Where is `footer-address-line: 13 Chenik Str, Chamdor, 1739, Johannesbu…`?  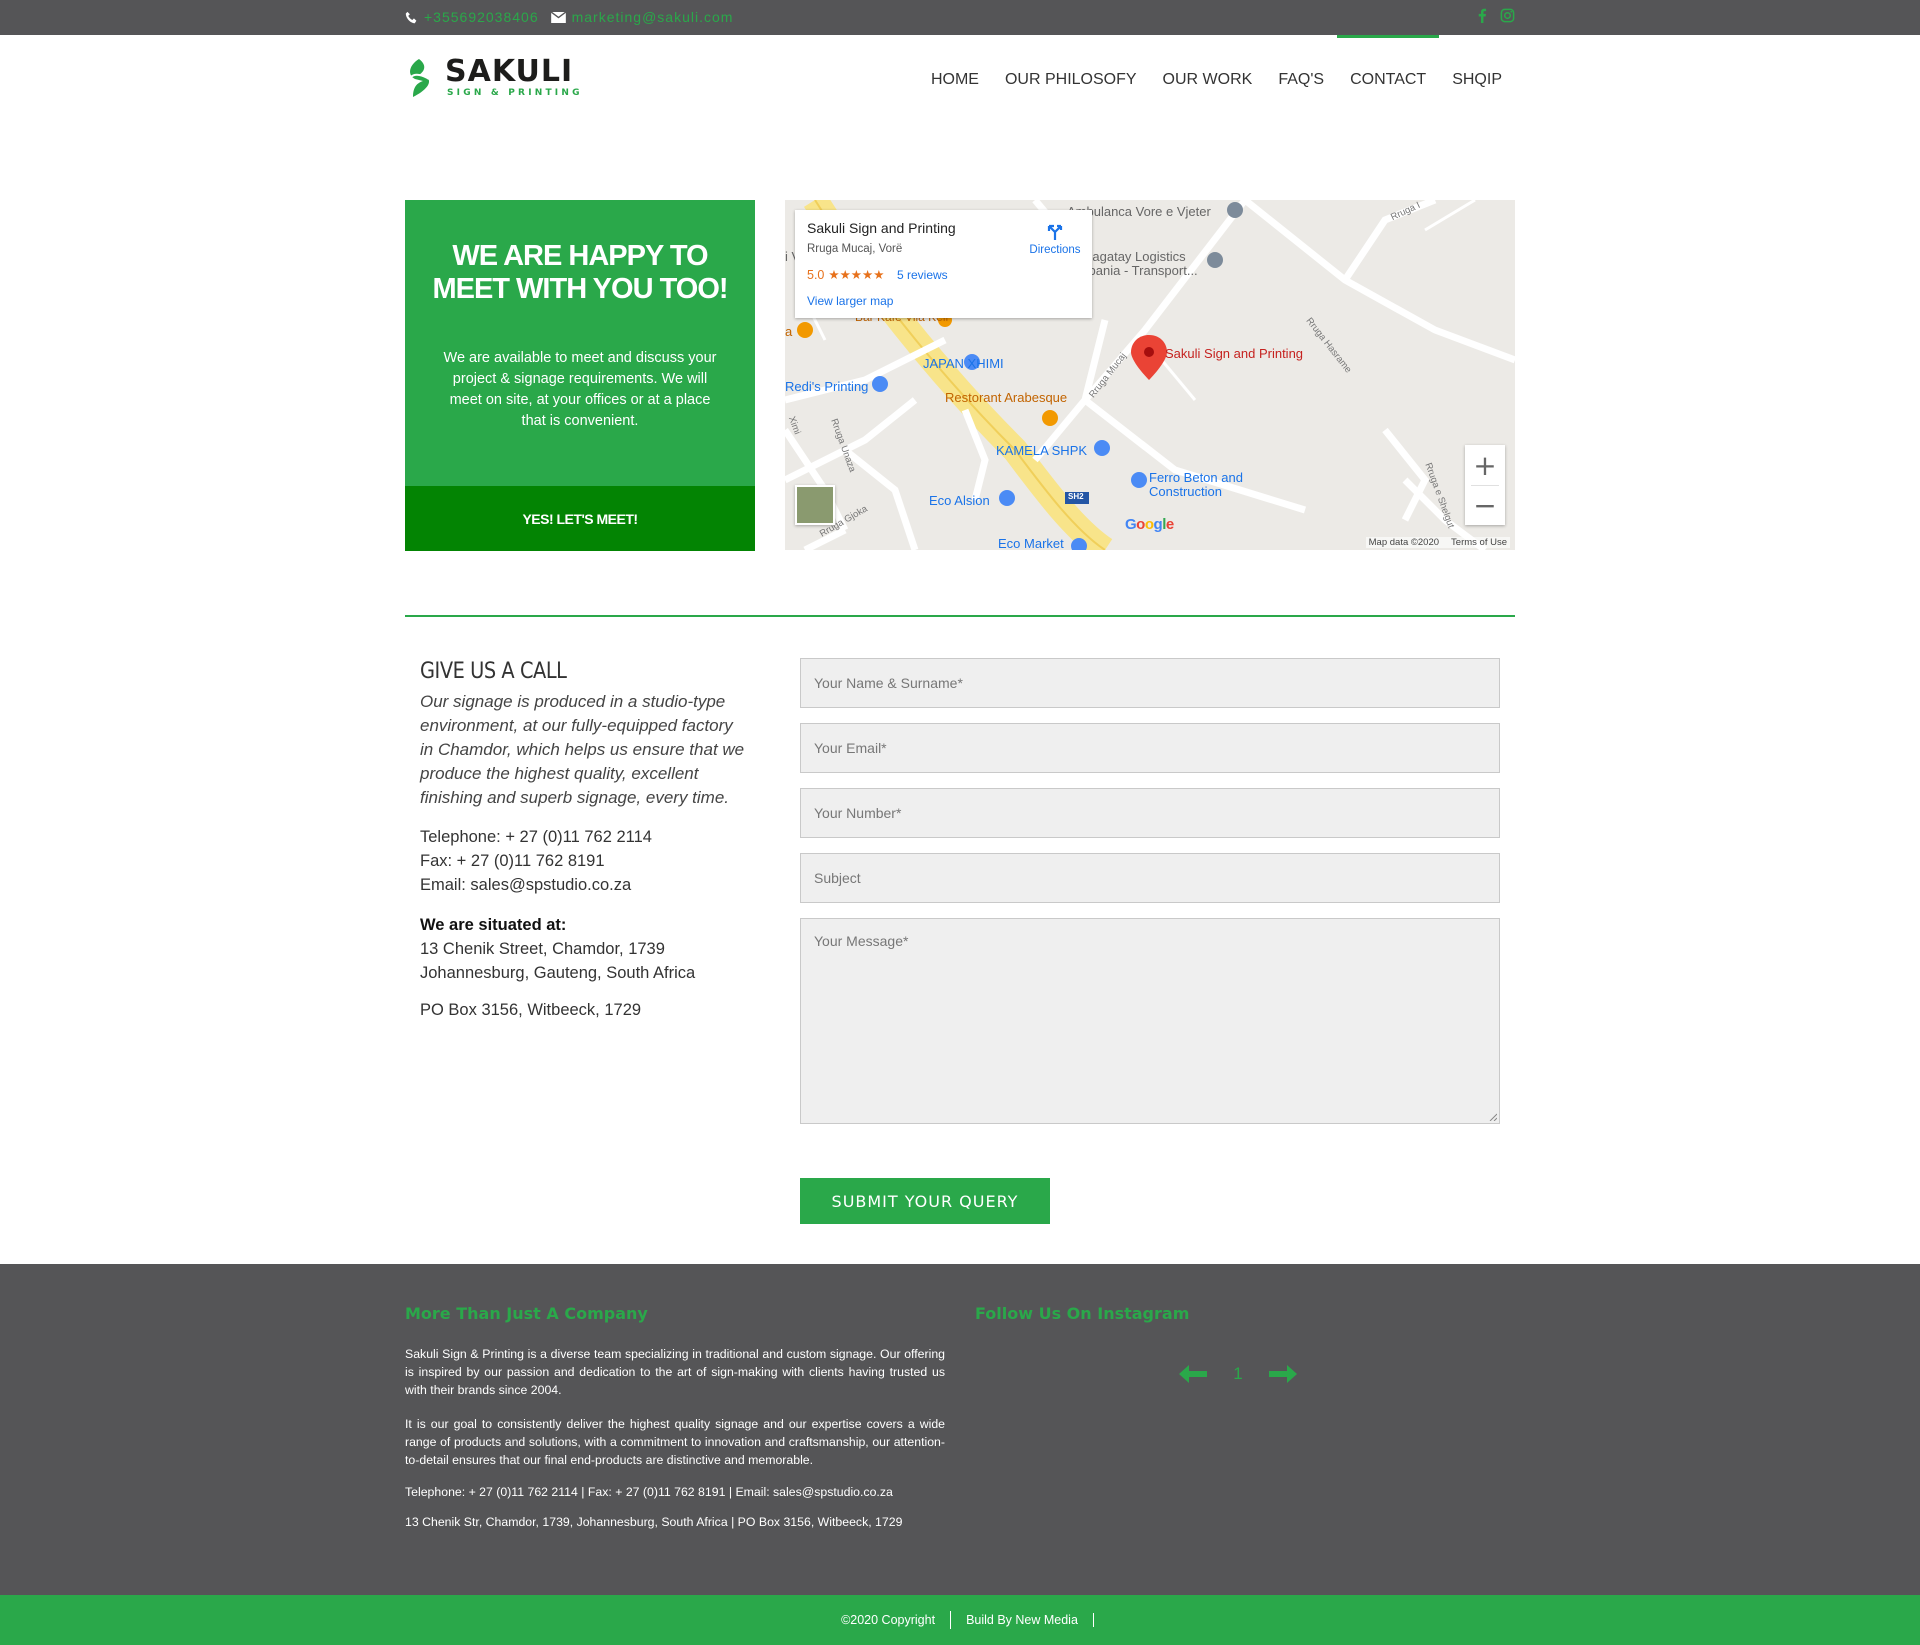 footer-address-line: 13 Chenik Str, Chamdor, 1739, Johannesbu… is located at coordinates (654, 1522).